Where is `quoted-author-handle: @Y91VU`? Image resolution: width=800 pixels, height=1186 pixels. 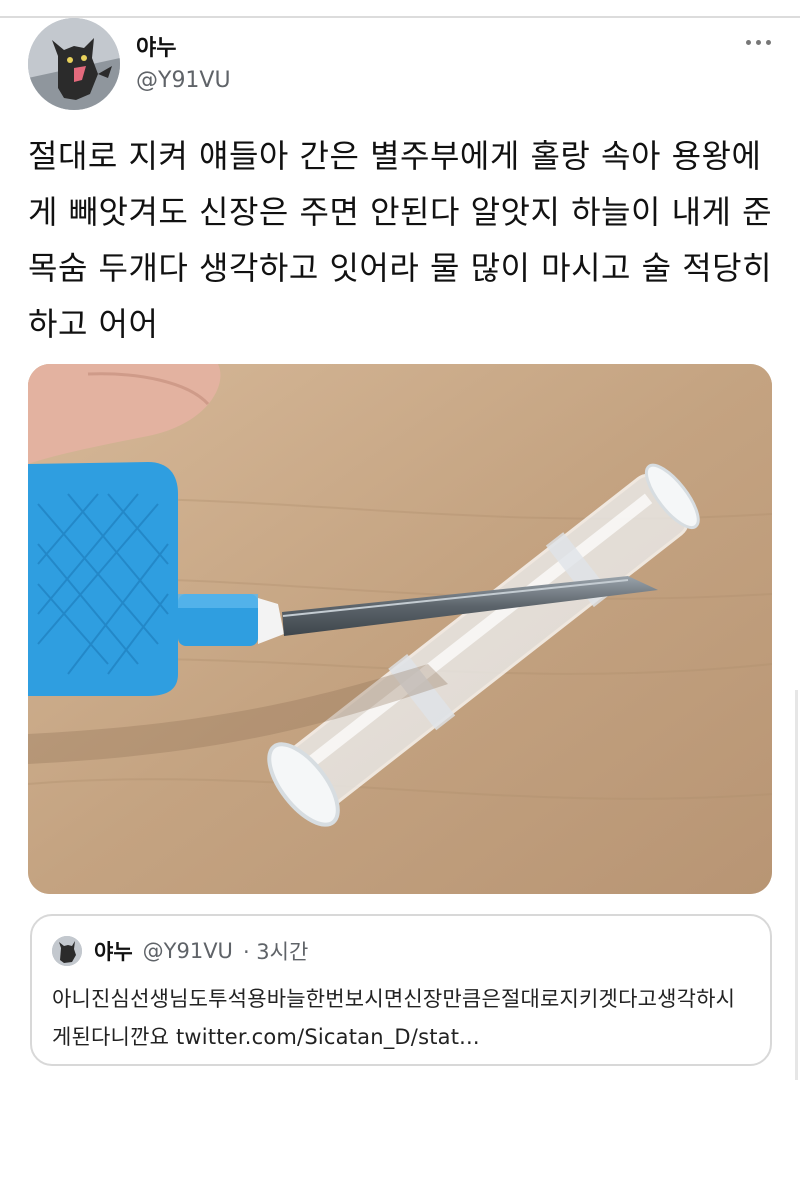 quoted-author-handle: @Y91VU is located at coordinates (187, 951).